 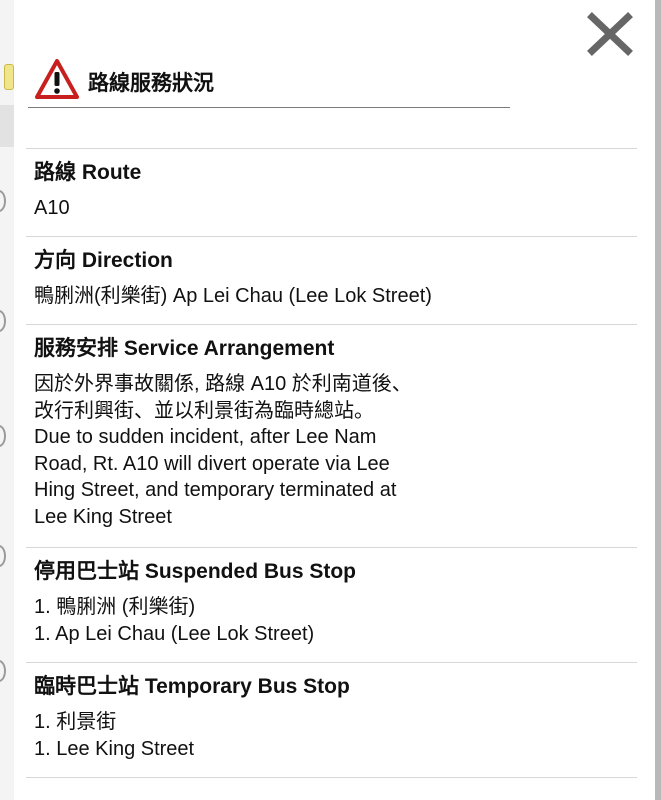 What do you see at coordinates (88, 172) in the screenshot?
I see `route-label: 路線 Route` at bounding box center [88, 172].